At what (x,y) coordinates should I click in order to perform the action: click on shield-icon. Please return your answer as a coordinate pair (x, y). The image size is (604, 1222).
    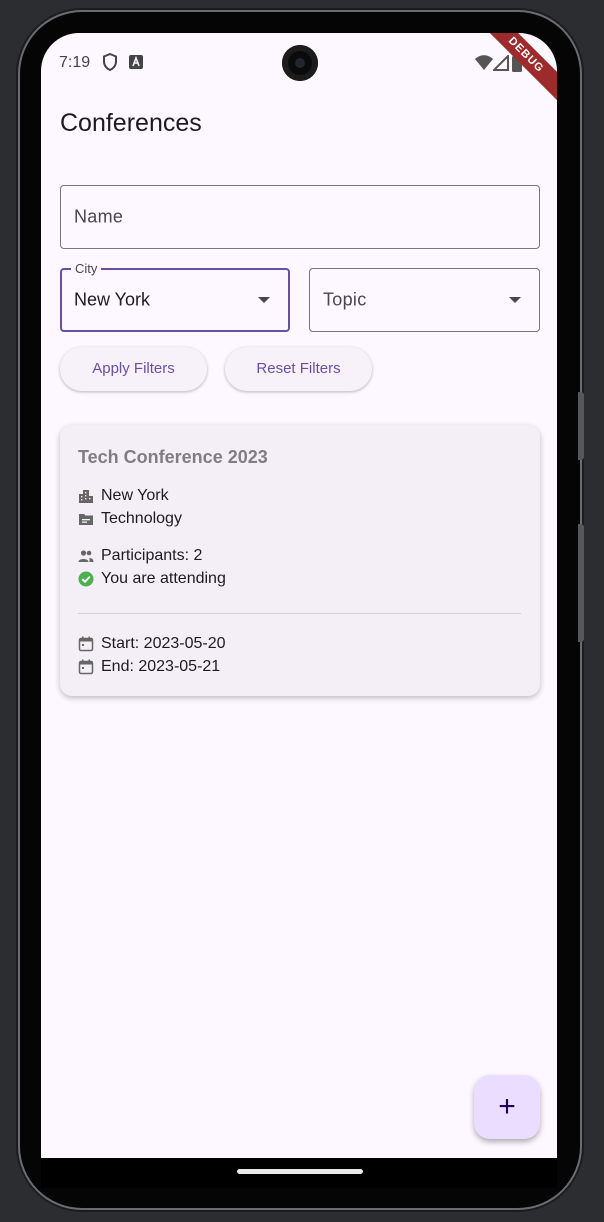
    Looking at the image, I should click on (110, 64).